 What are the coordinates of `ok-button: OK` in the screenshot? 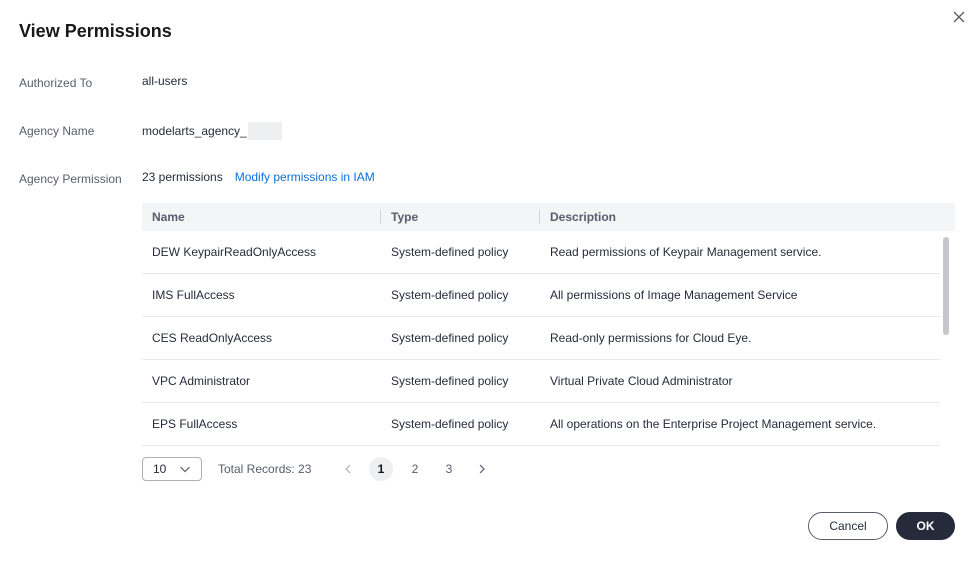 It's located at (925, 526).